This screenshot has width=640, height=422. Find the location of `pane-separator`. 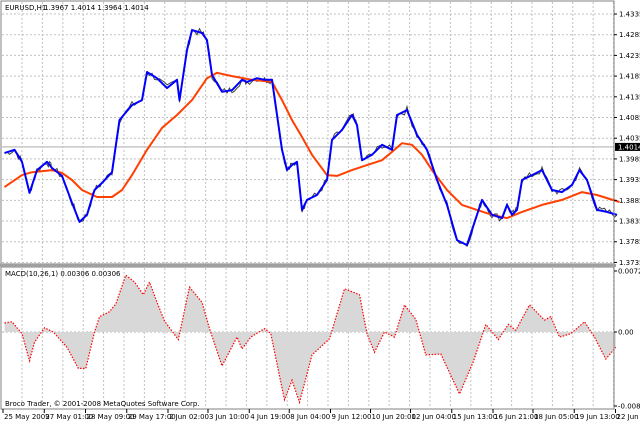

pane-separator is located at coordinates (308, 265).